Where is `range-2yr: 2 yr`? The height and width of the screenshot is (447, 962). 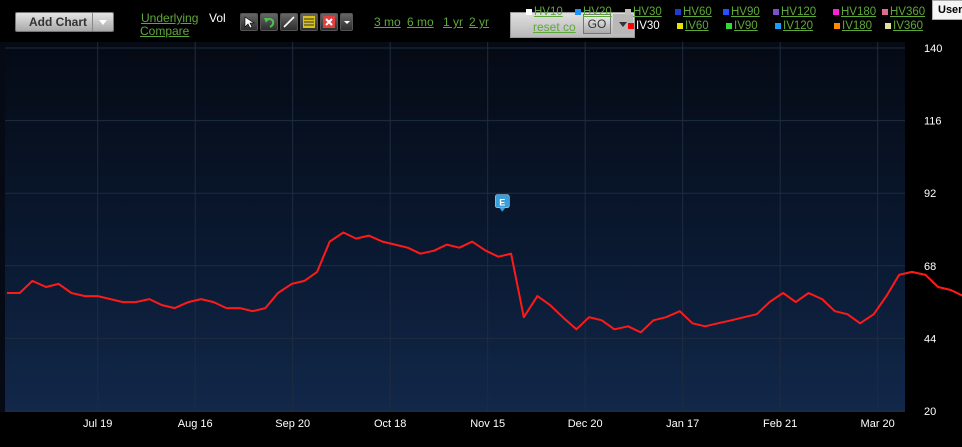 range-2yr: 2 yr is located at coordinates (479, 22).